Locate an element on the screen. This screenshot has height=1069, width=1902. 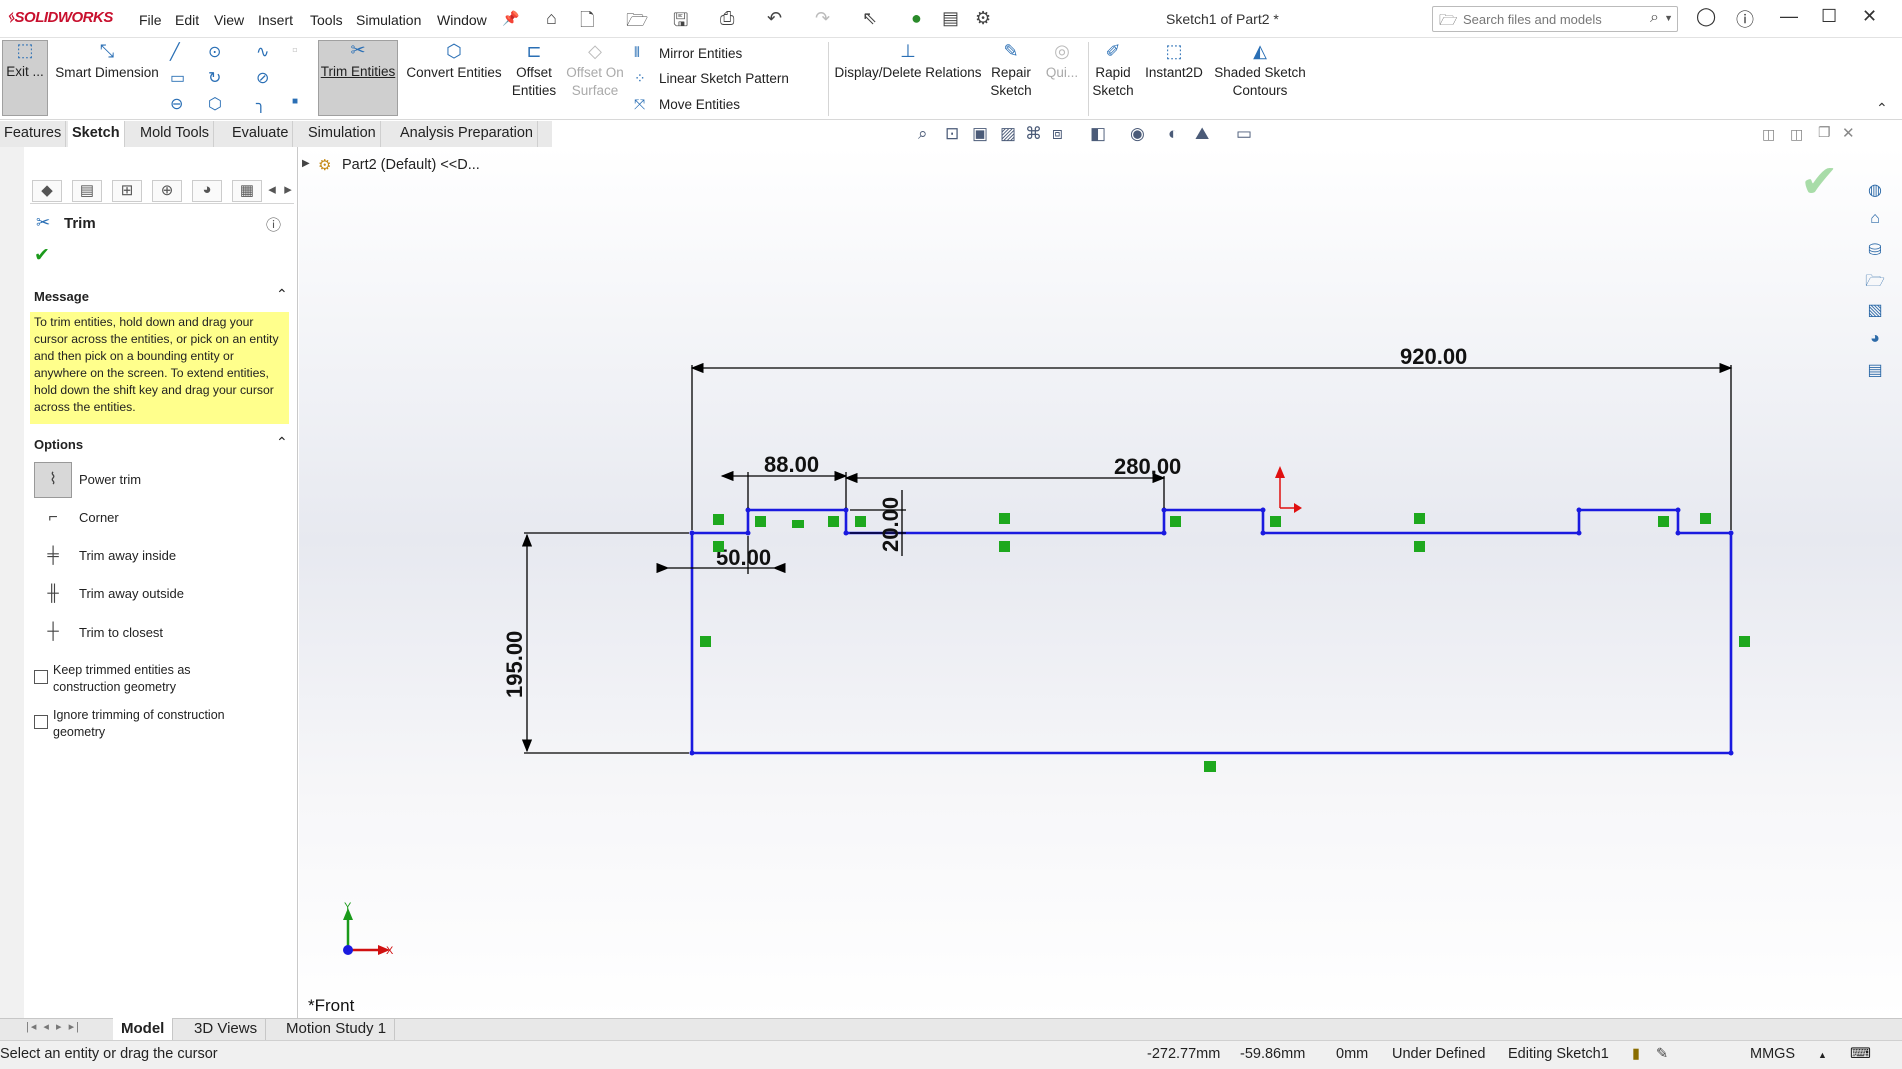
view-orientation-label: *Front is located at coordinates (331, 1005).